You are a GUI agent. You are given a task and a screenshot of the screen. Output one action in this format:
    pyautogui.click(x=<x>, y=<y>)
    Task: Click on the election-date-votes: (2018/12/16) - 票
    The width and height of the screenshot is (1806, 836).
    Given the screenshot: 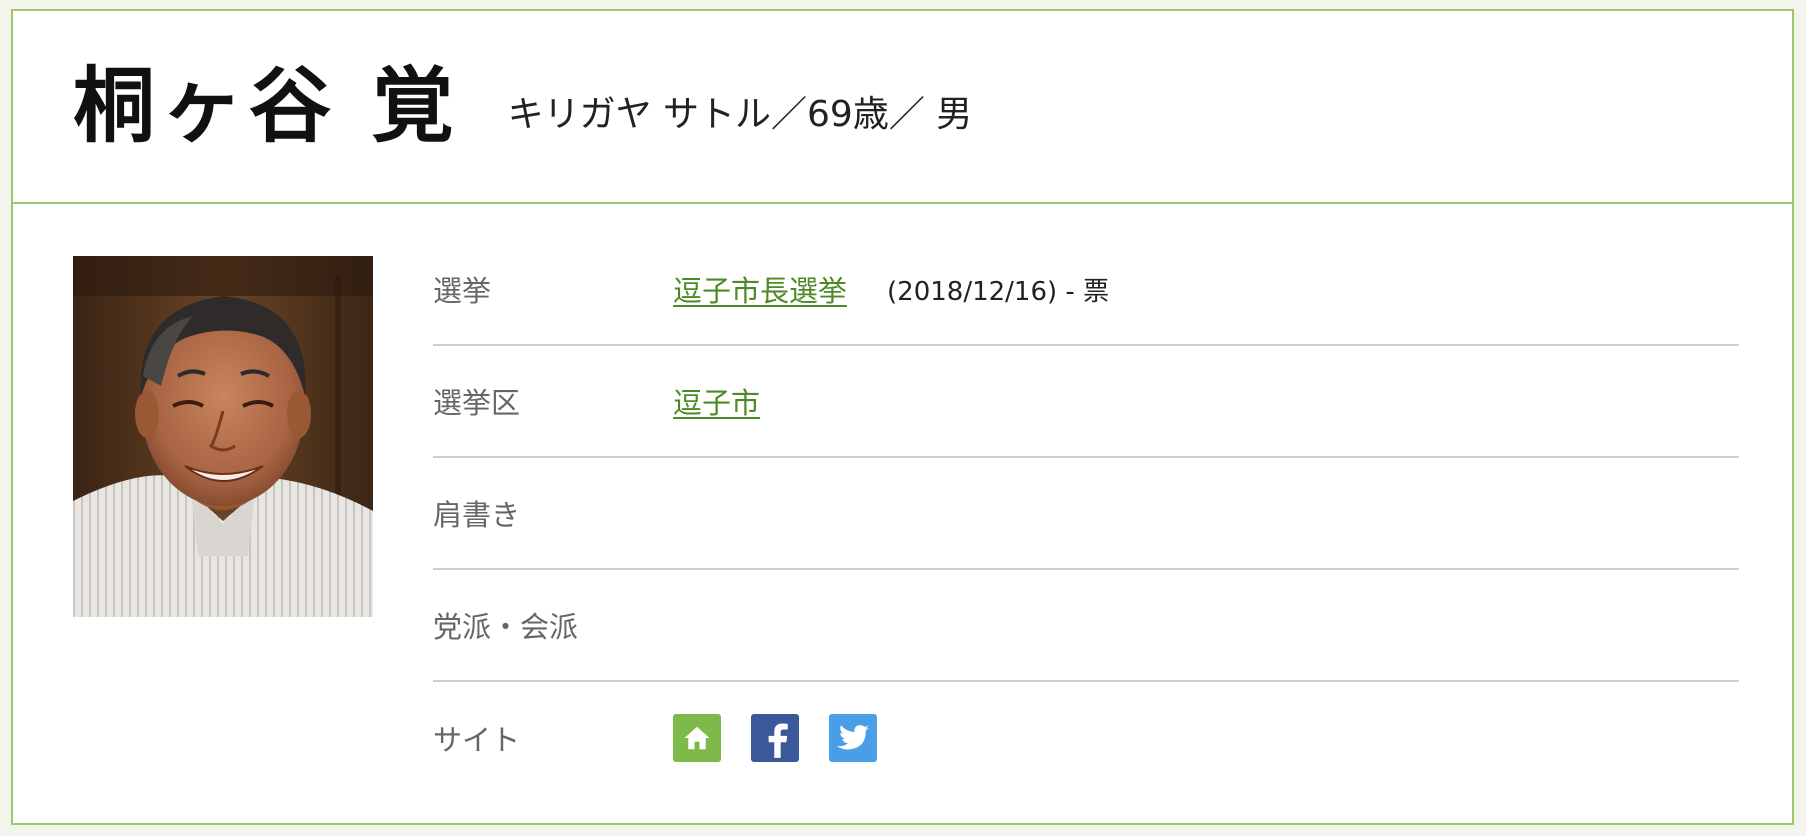 What is the action you would take?
    pyautogui.click(x=998, y=291)
    